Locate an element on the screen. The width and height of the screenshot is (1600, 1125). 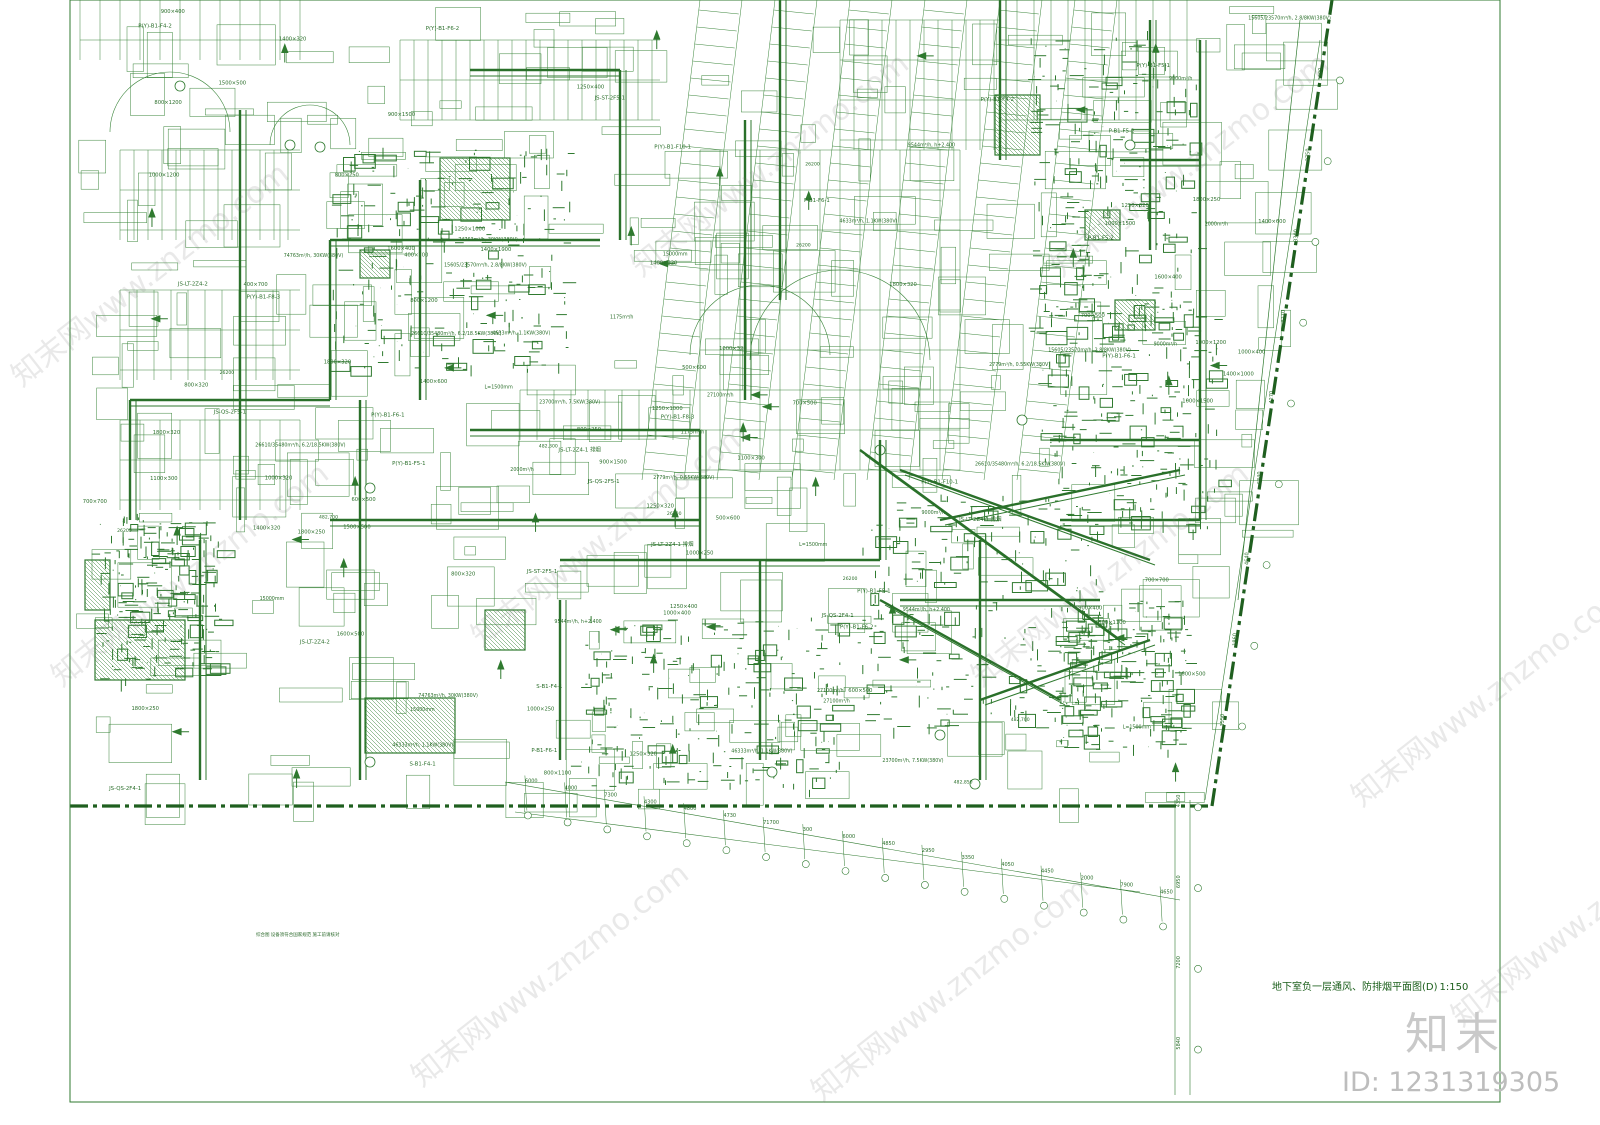
airflow-arrow is located at coordinates (296, 773).